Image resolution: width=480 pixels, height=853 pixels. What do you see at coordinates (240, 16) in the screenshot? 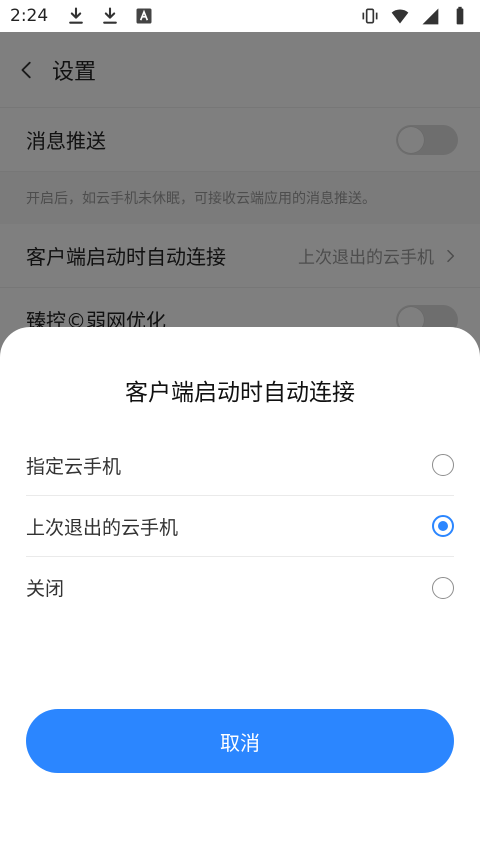
I see `status-bar: 2:24` at bounding box center [240, 16].